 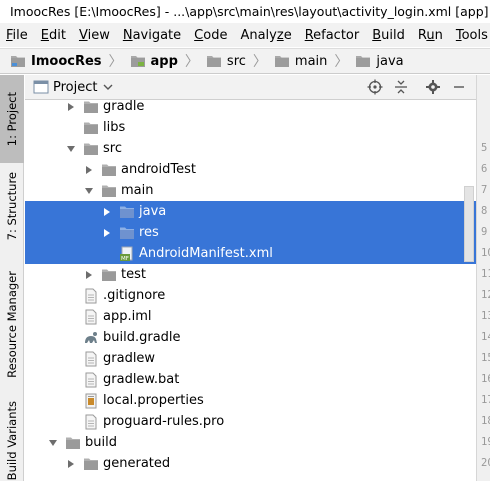 What do you see at coordinates (485, 421) in the screenshot?
I see `line-number: 18` at bounding box center [485, 421].